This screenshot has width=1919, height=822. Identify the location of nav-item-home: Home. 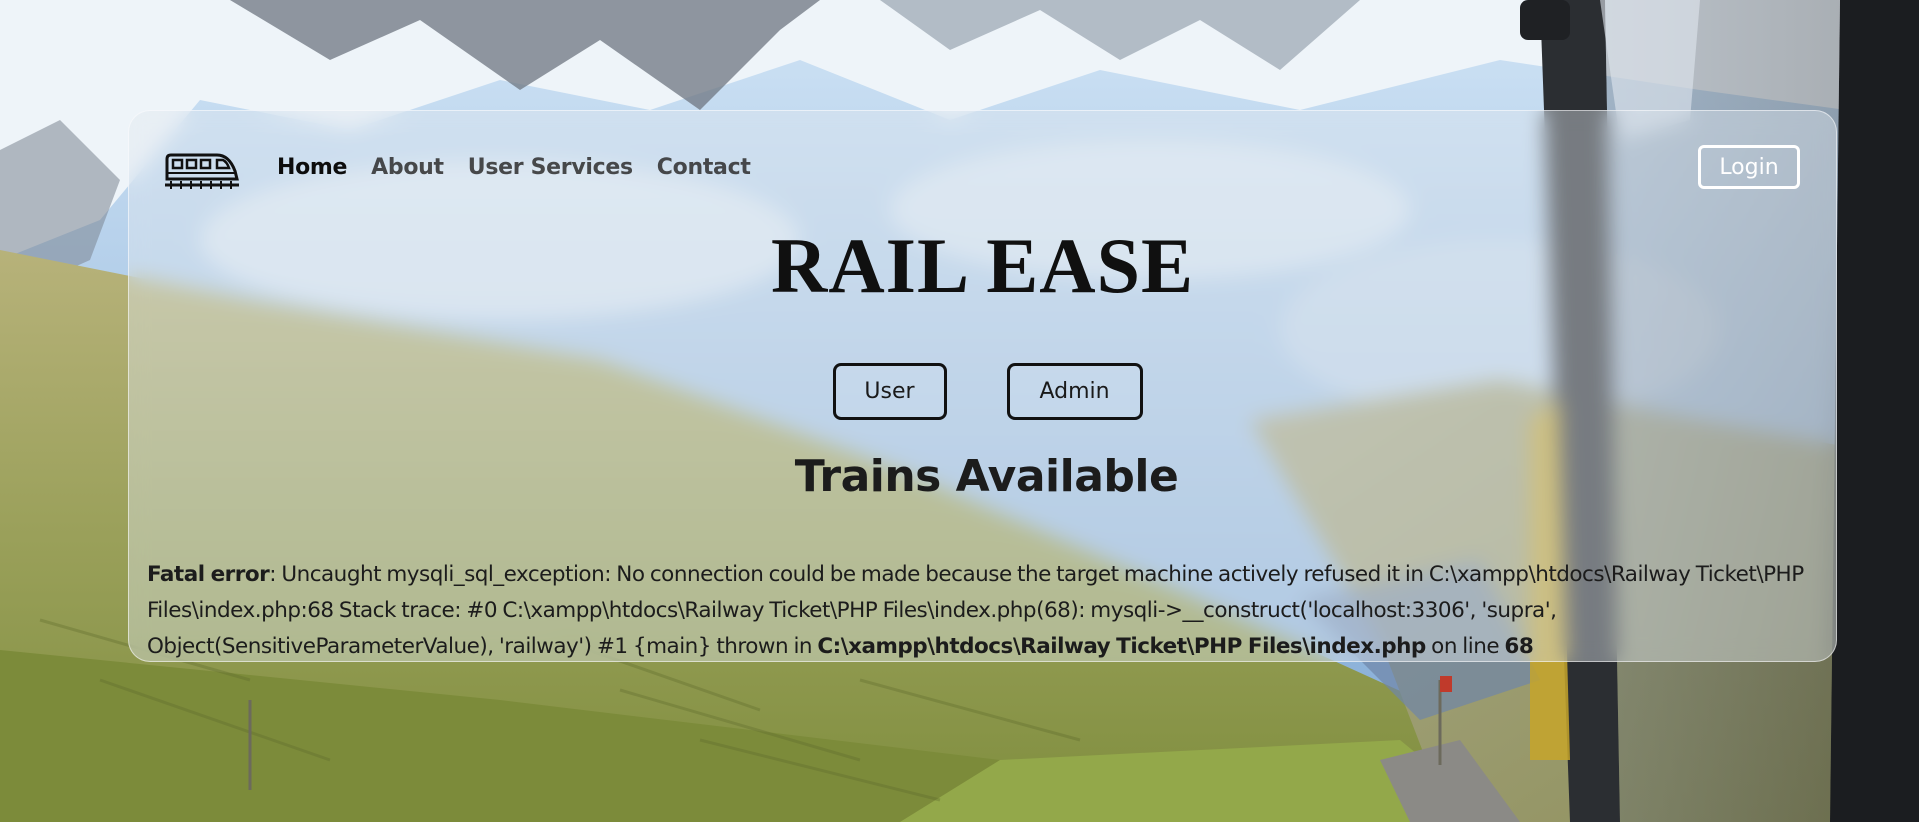
(312, 167).